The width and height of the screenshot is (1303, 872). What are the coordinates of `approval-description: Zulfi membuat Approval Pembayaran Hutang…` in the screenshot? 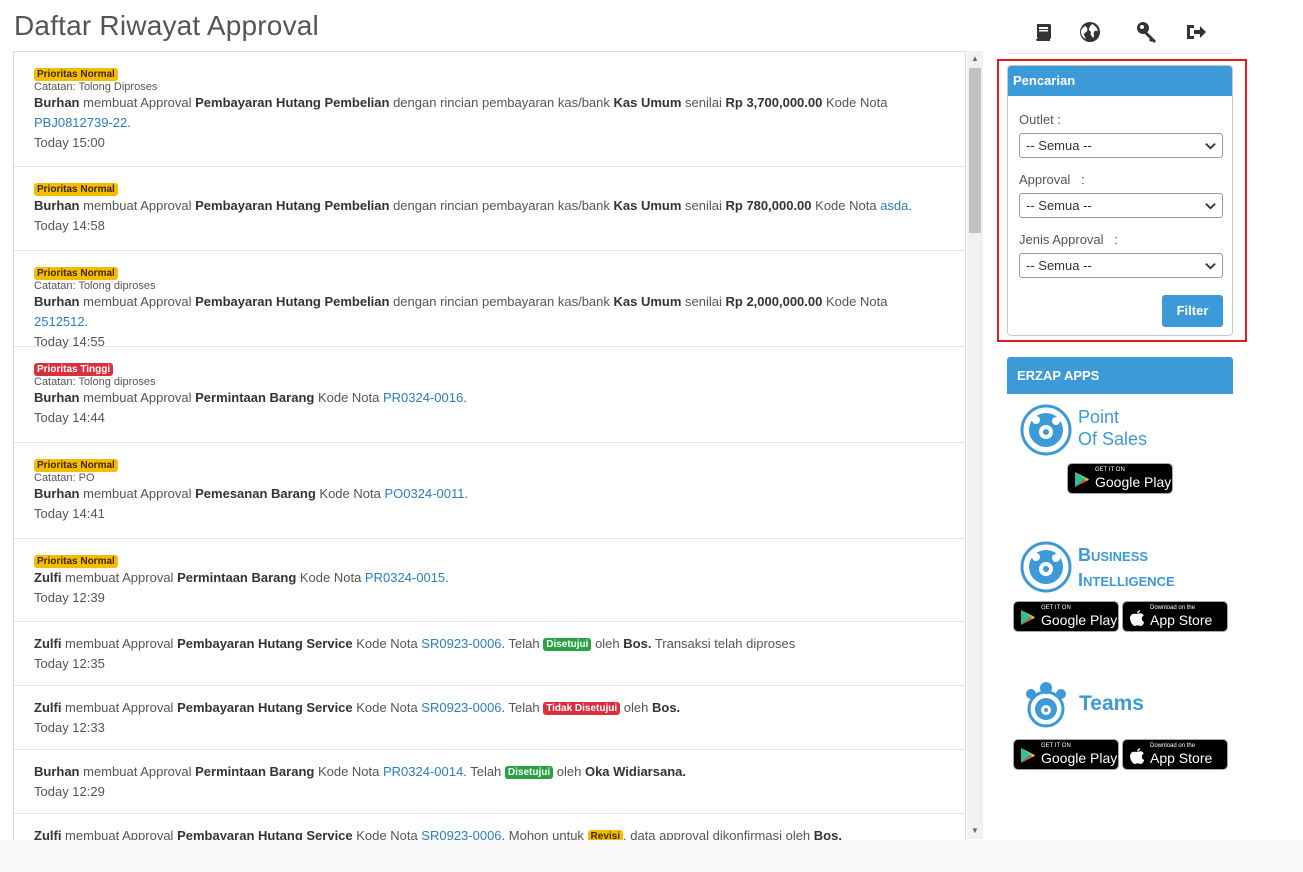 It's located at (489, 708).